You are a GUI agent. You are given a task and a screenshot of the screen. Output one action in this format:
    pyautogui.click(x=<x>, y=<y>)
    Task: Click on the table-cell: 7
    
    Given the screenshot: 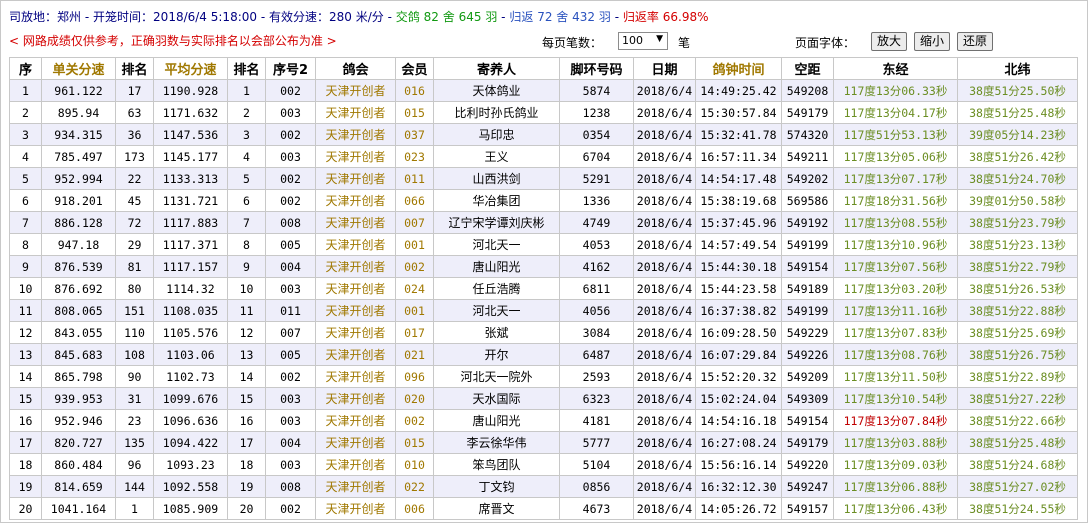 What is the action you would take?
    pyautogui.click(x=25, y=222)
    